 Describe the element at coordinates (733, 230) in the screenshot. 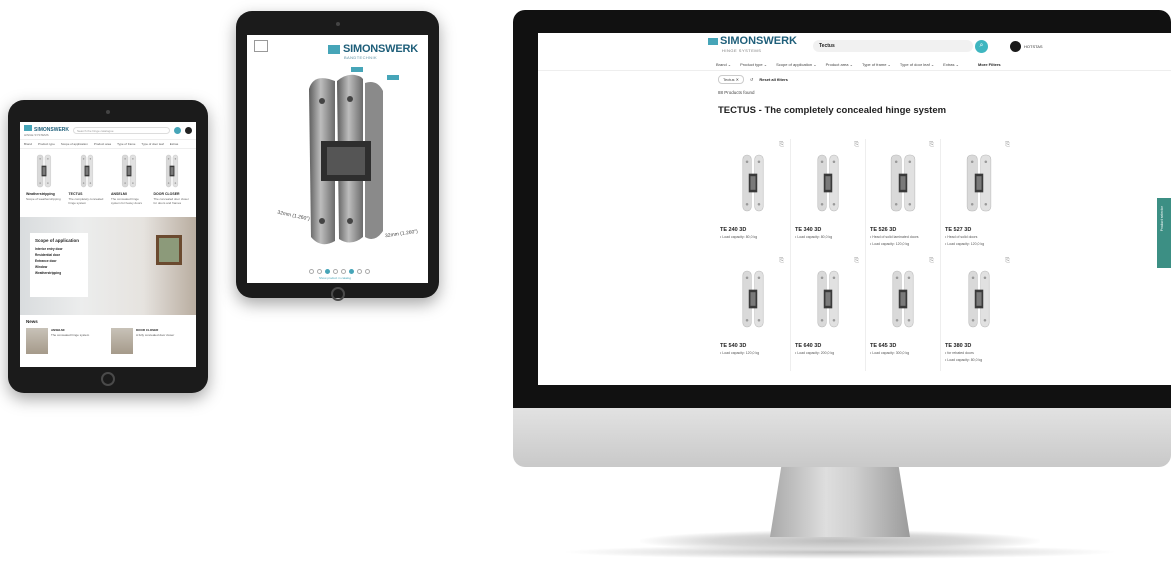

I see `product-name: TE 240 3D` at that location.